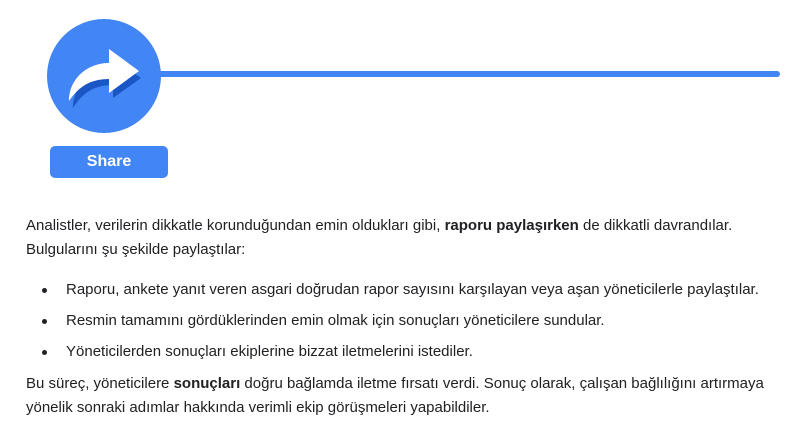  Describe the element at coordinates (465, 74) in the screenshot. I see `share-line` at that location.